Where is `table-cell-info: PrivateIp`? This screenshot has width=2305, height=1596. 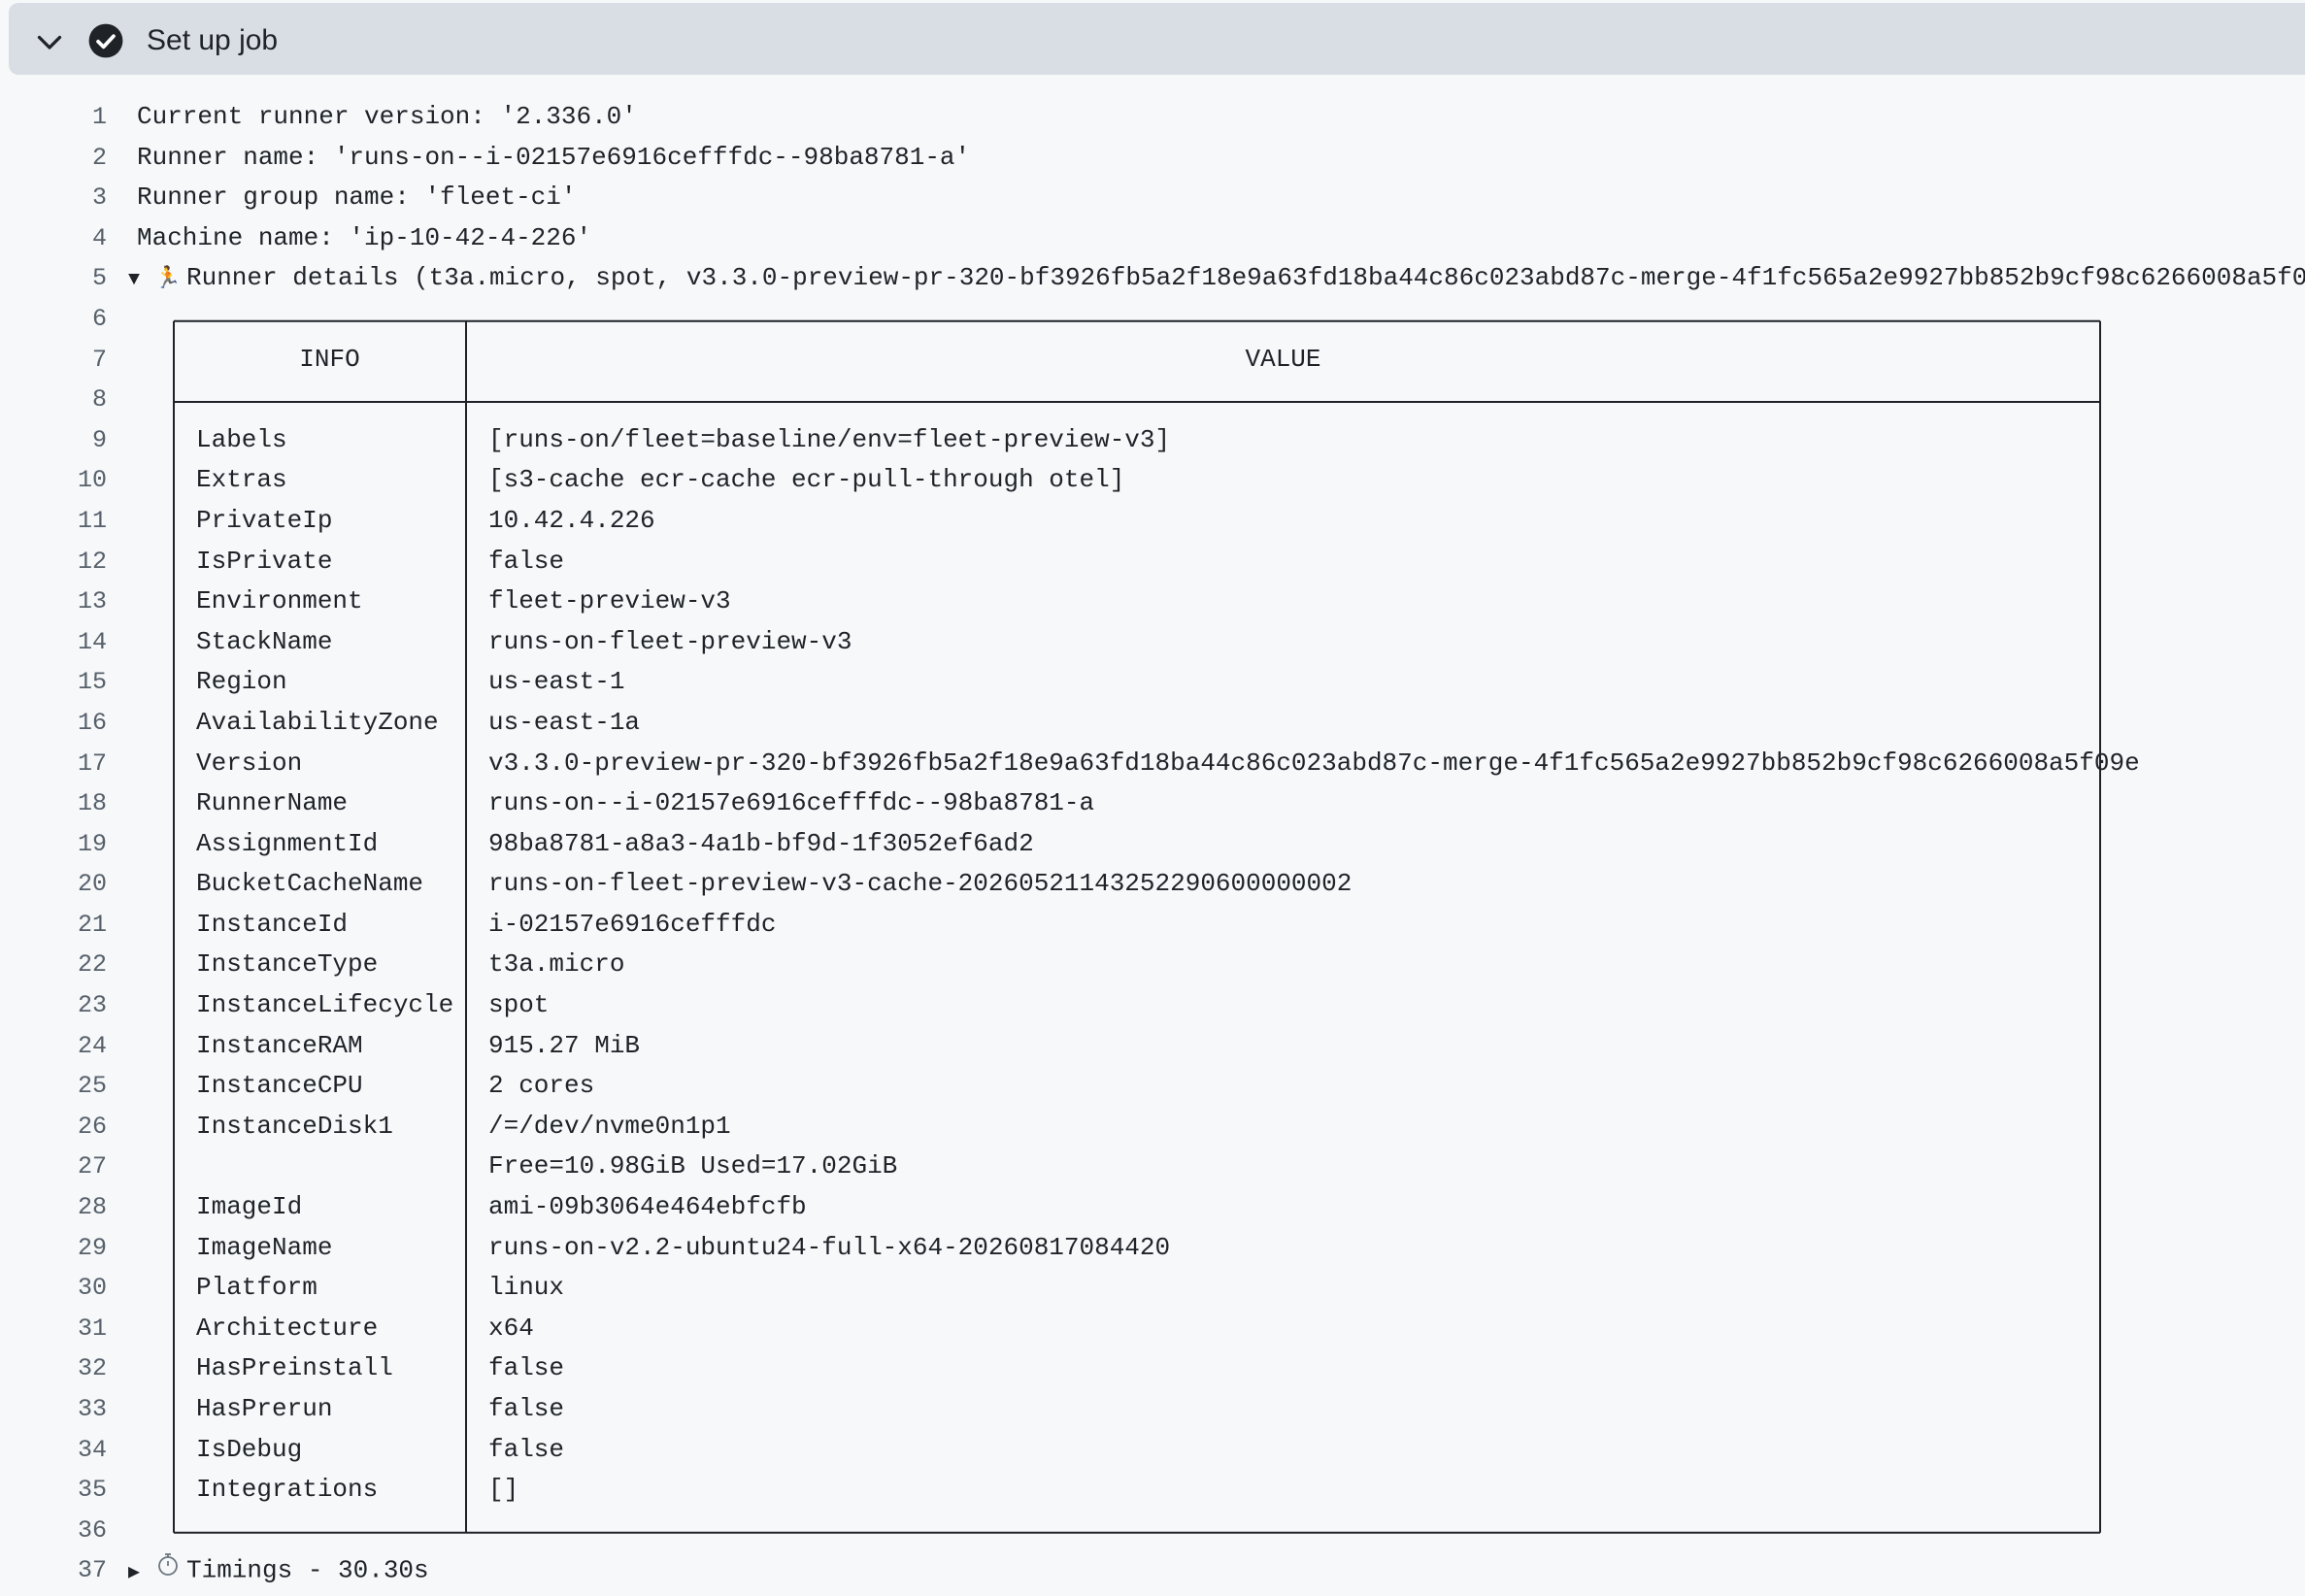 table-cell-info: PrivateIp is located at coordinates (264, 520).